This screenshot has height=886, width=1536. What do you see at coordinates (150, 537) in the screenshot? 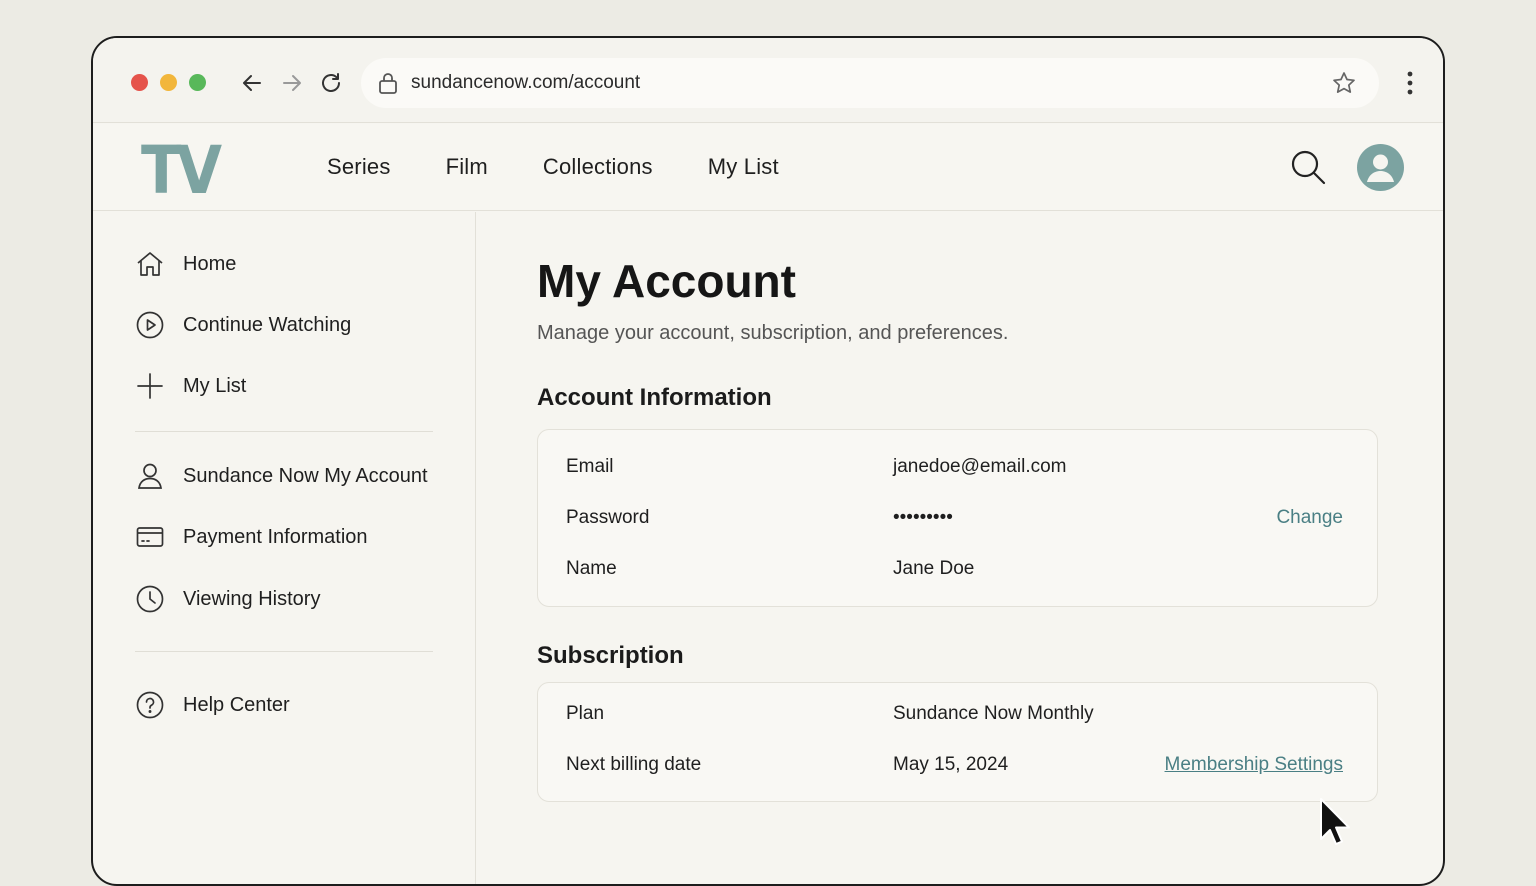
I see `credit-card-icon` at bounding box center [150, 537].